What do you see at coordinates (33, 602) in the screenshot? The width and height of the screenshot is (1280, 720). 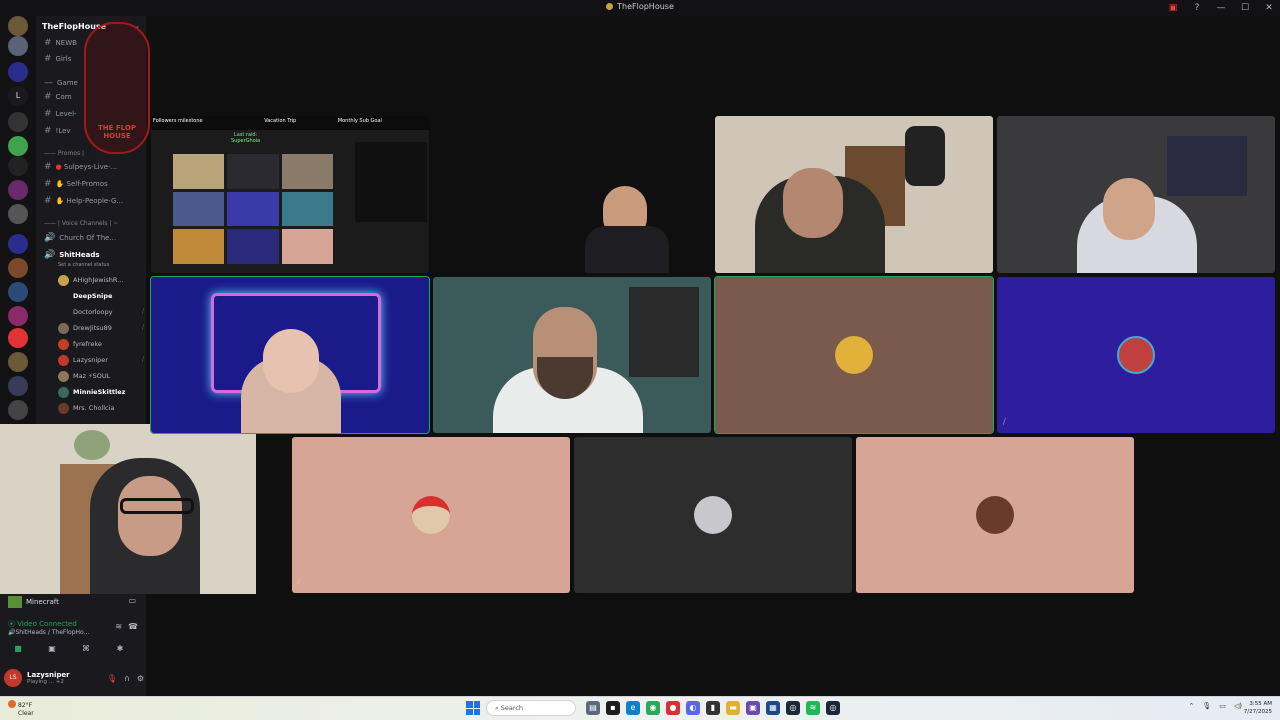 I see `activity: Minecraft` at bounding box center [33, 602].